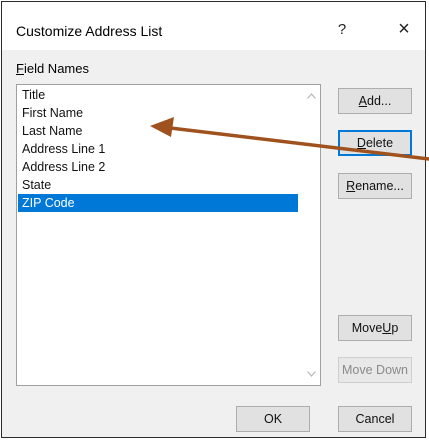  Describe the element at coordinates (342, 29) in the screenshot. I see `help-button: ?` at that location.